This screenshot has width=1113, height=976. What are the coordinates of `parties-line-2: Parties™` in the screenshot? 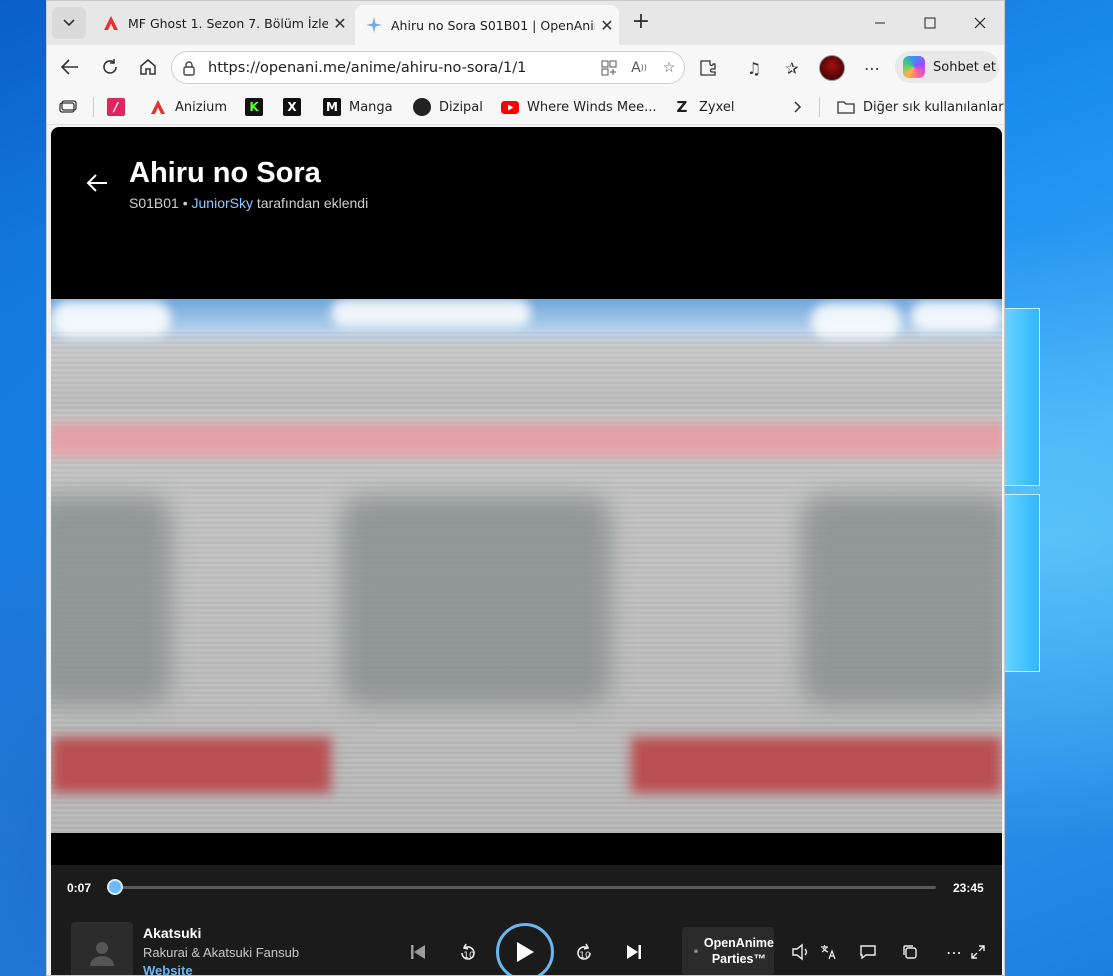 It's located at (739, 959).